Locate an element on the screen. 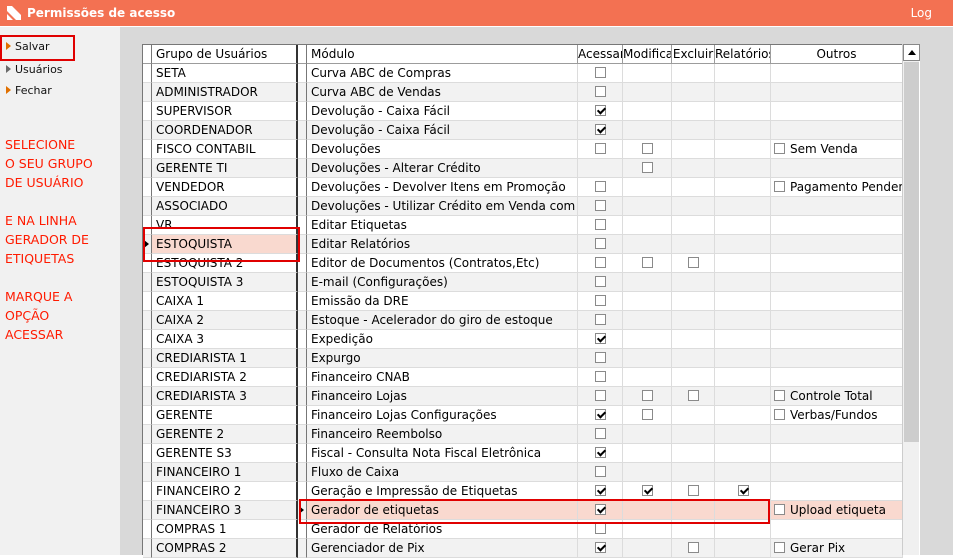 The width and height of the screenshot is (953, 558). module-cell: Devoluções - Alterar Crédito is located at coordinates (442, 168).